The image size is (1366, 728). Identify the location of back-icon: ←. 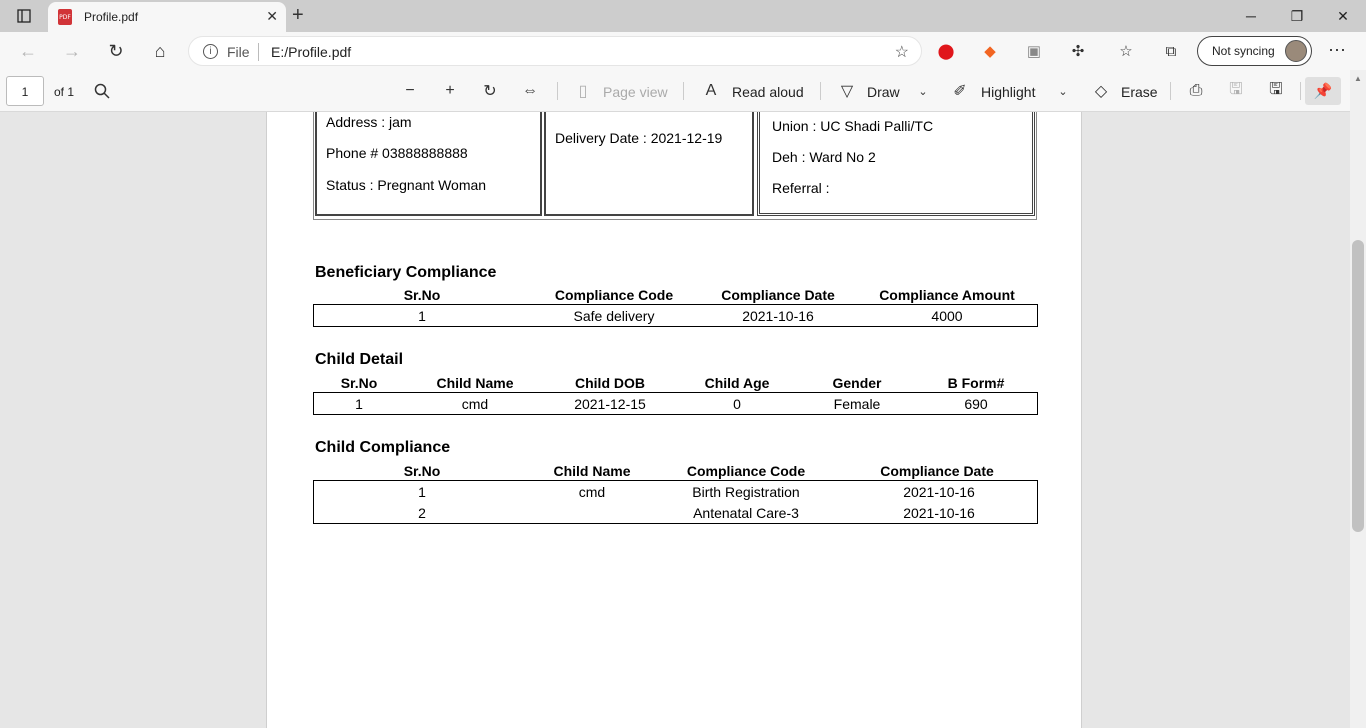
(28, 51).